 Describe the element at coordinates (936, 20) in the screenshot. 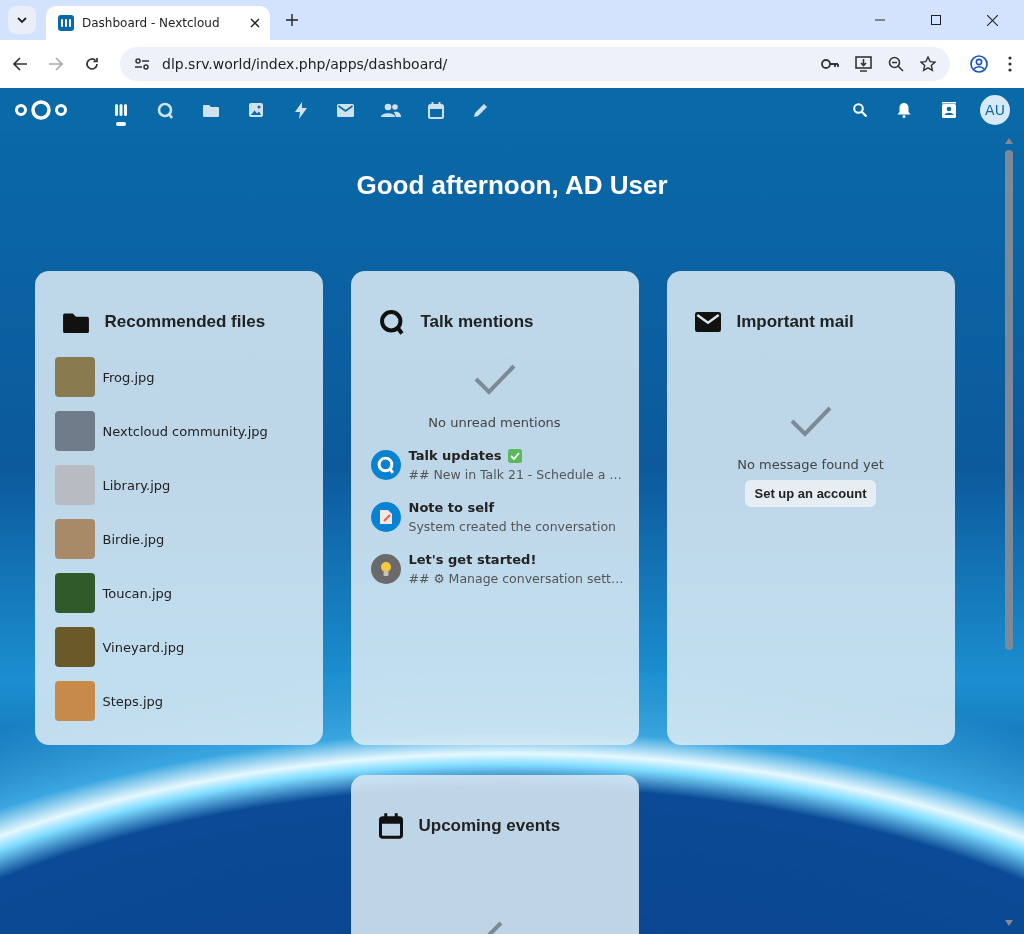

I see `maximize-icon` at that location.